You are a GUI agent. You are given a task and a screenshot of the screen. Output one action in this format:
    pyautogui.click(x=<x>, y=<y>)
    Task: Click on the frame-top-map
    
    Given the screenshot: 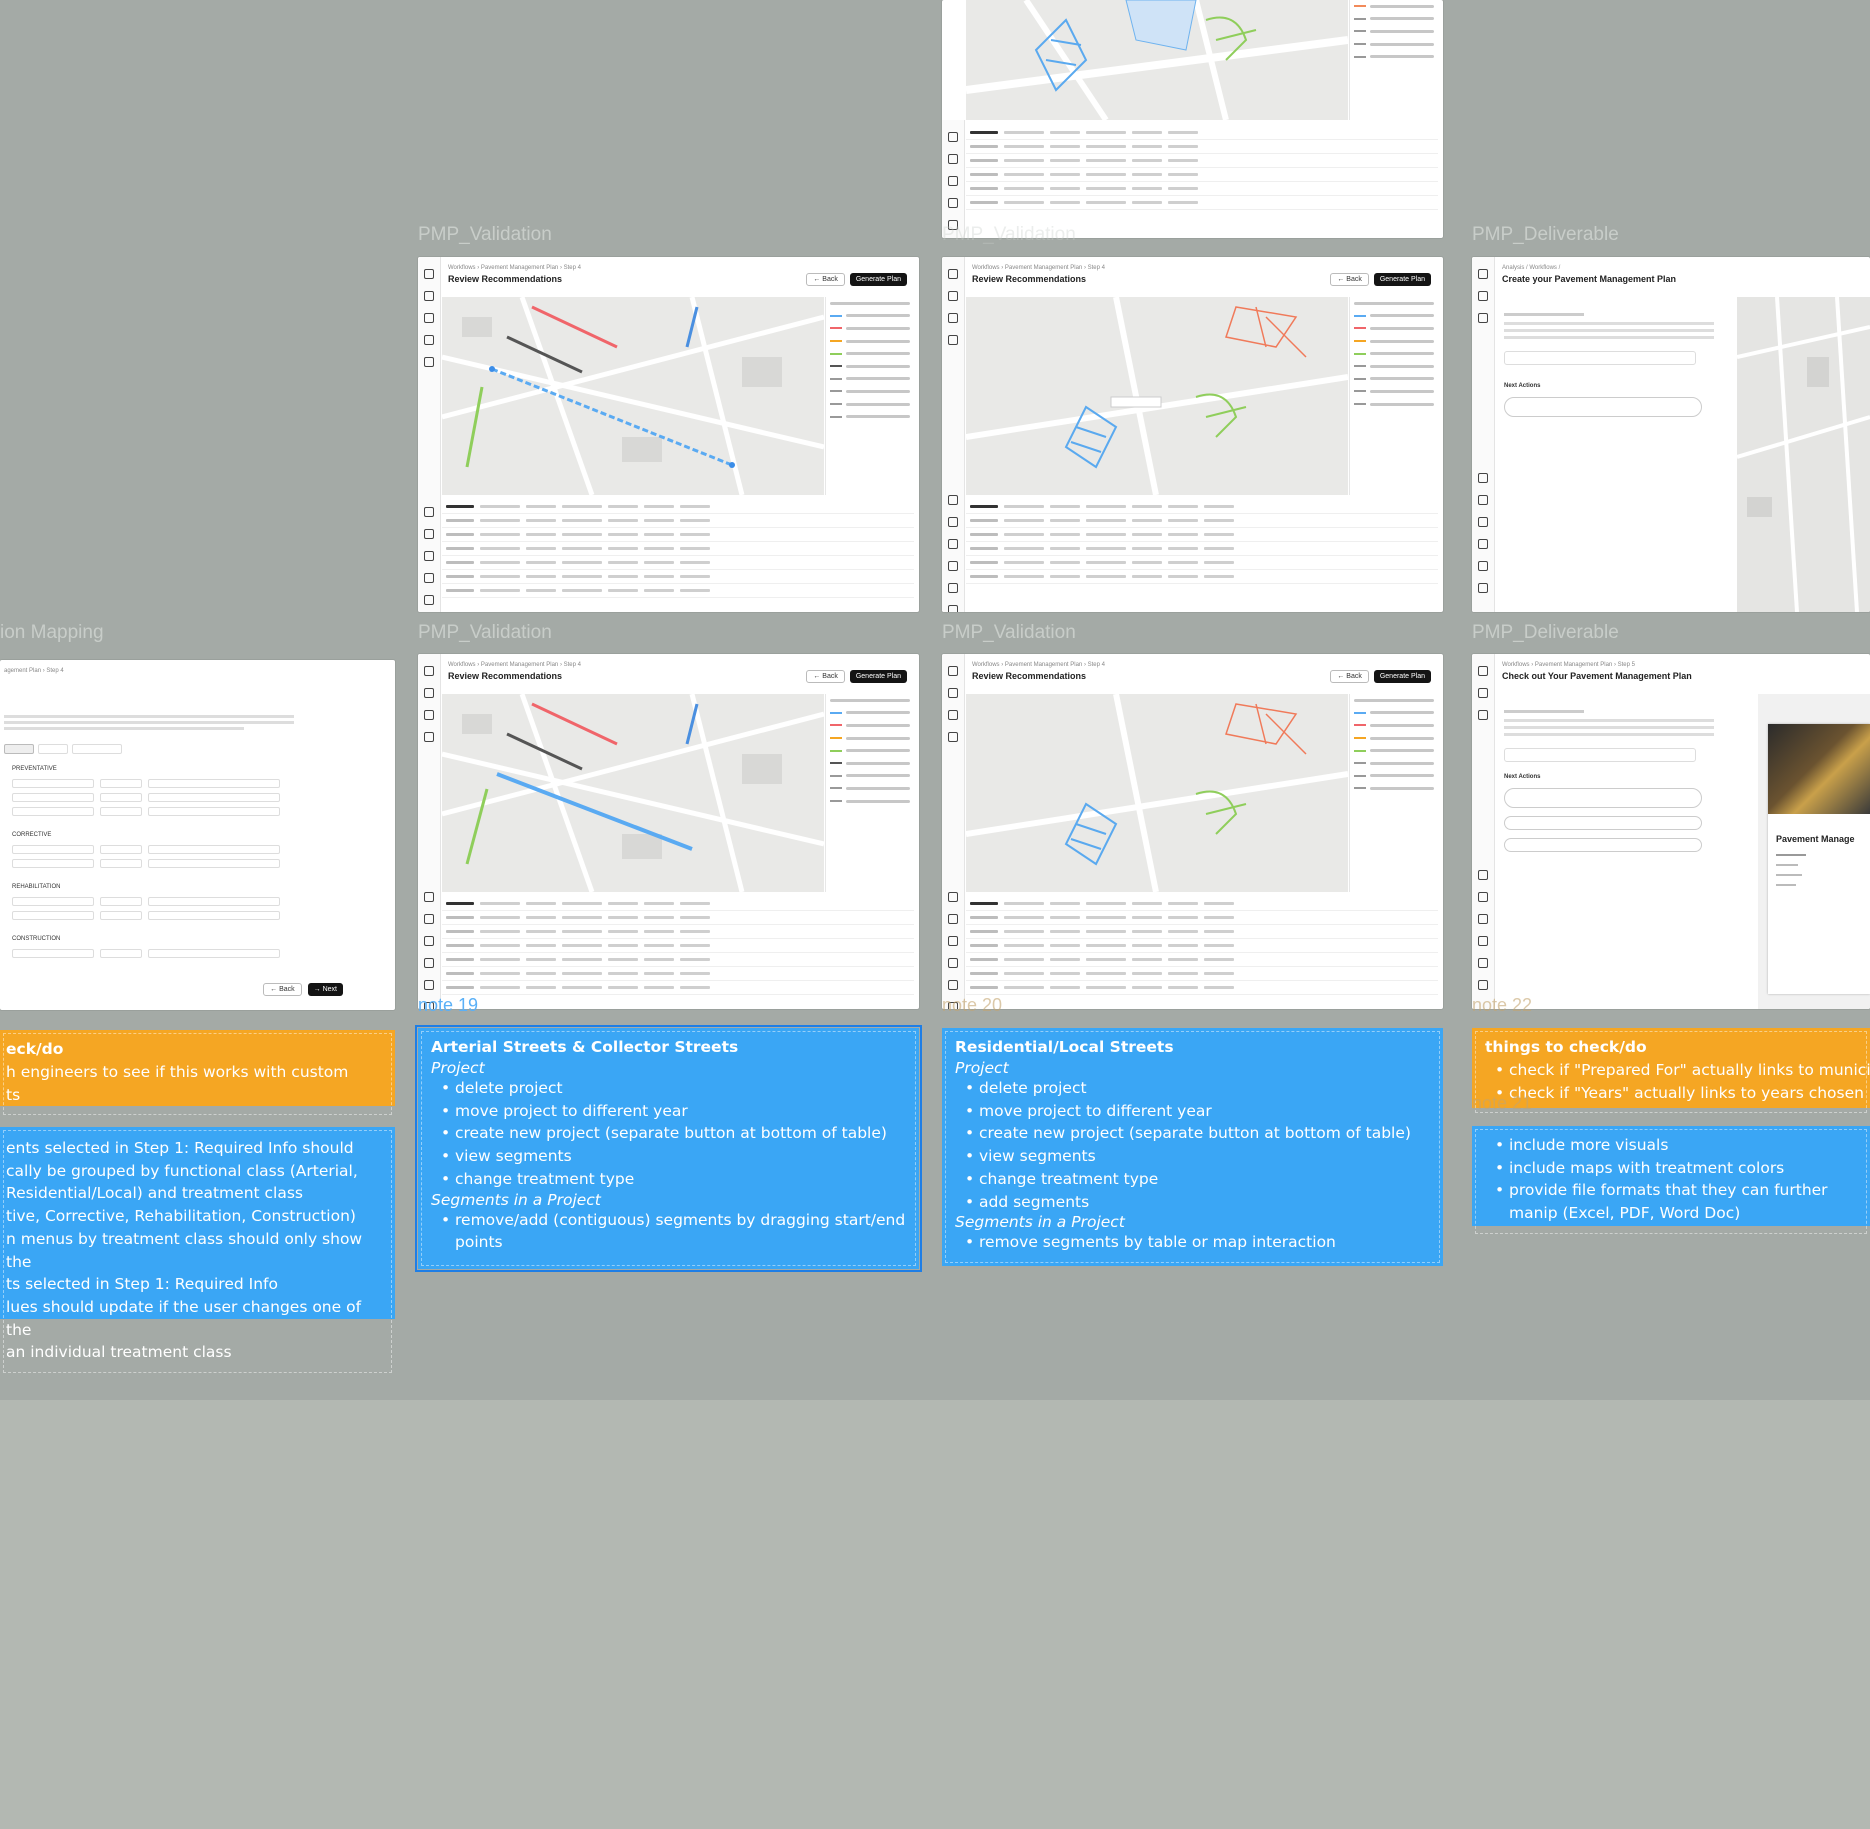 What is the action you would take?
    pyautogui.click(x=1192, y=119)
    